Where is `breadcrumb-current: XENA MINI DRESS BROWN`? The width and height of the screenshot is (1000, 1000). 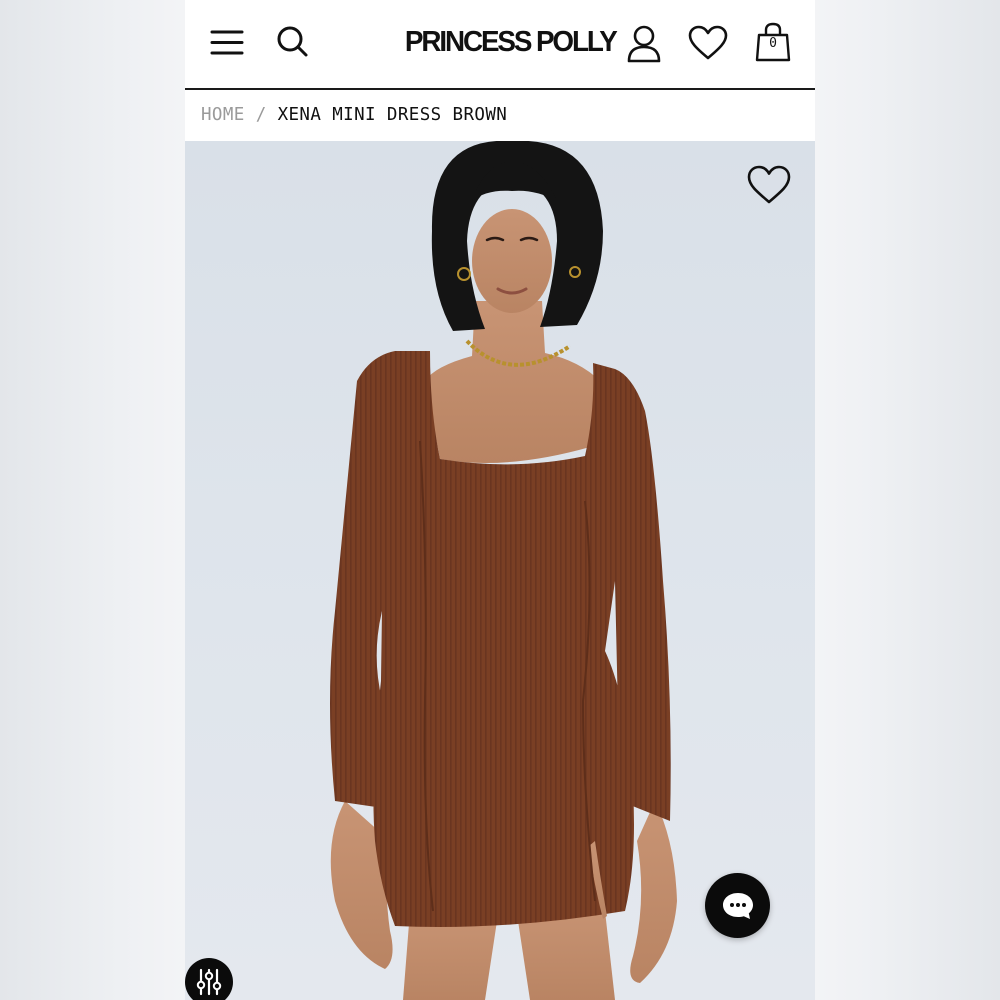 breadcrumb-current: XENA MINI DRESS BROWN is located at coordinates (392, 115).